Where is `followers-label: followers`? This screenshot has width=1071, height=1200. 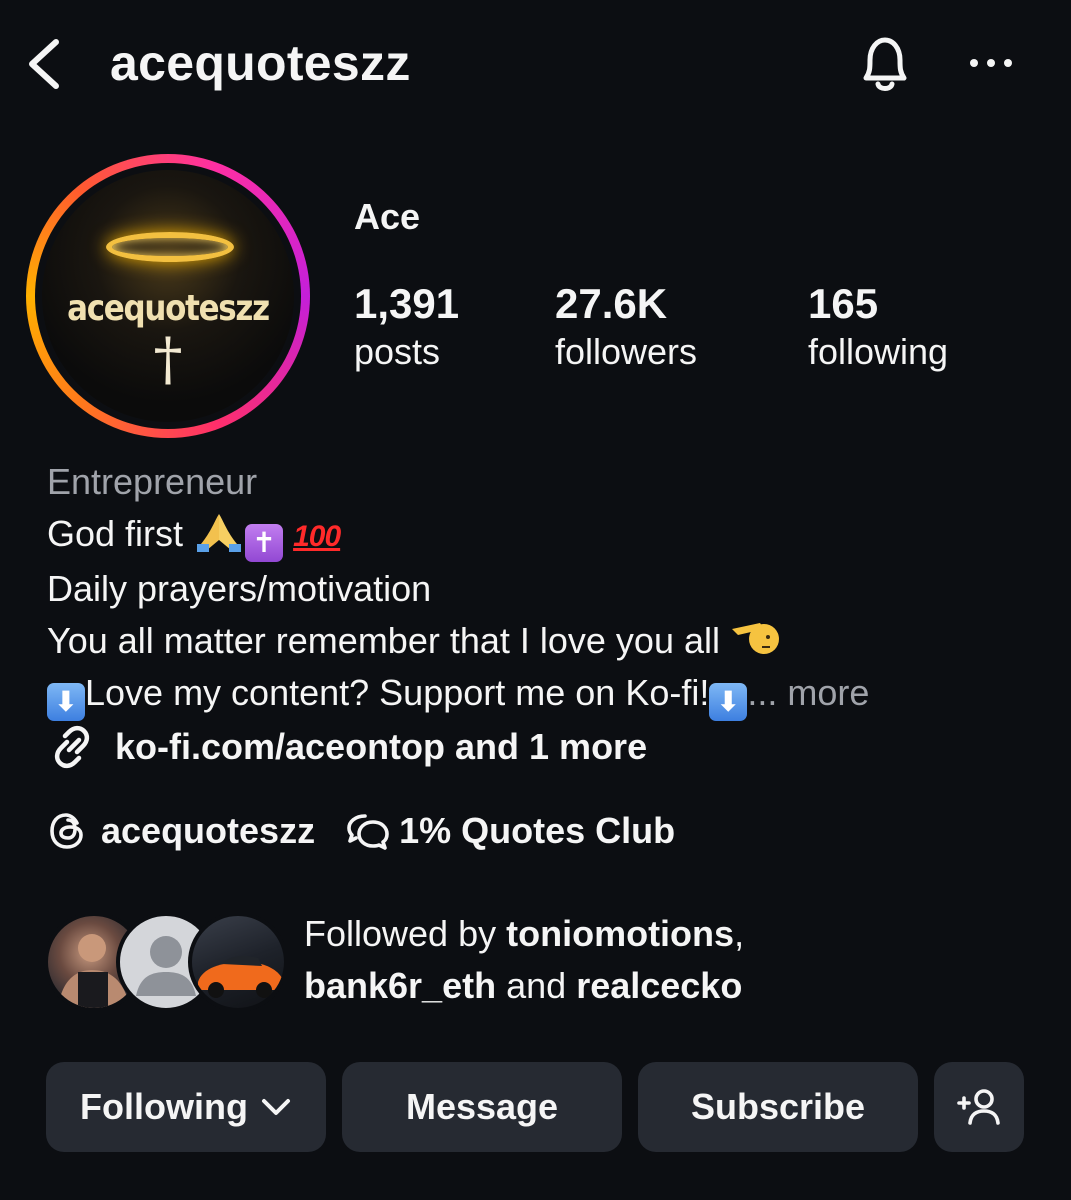
followers-label: followers is located at coordinates (626, 351).